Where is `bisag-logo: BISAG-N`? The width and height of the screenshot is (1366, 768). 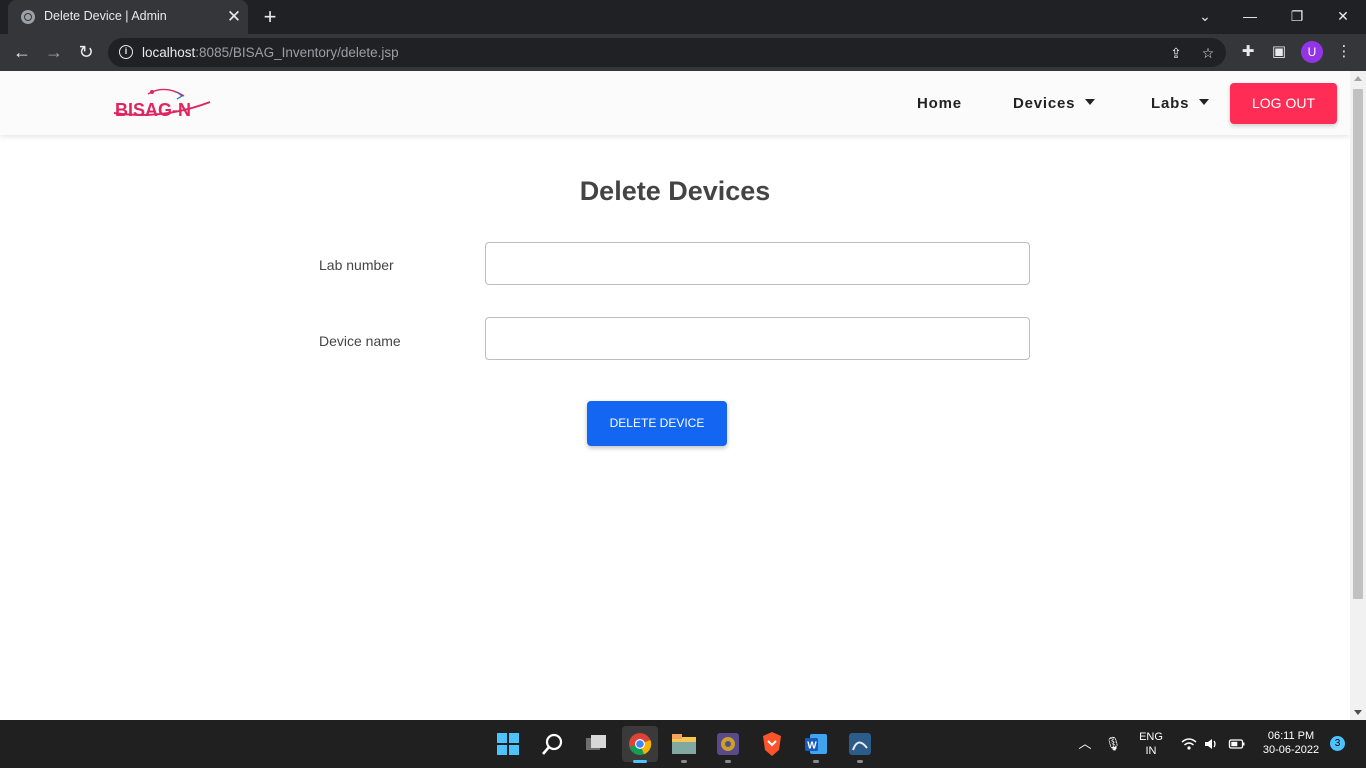 bisag-logo: BISAG-N is located at coordinates (163, 105).